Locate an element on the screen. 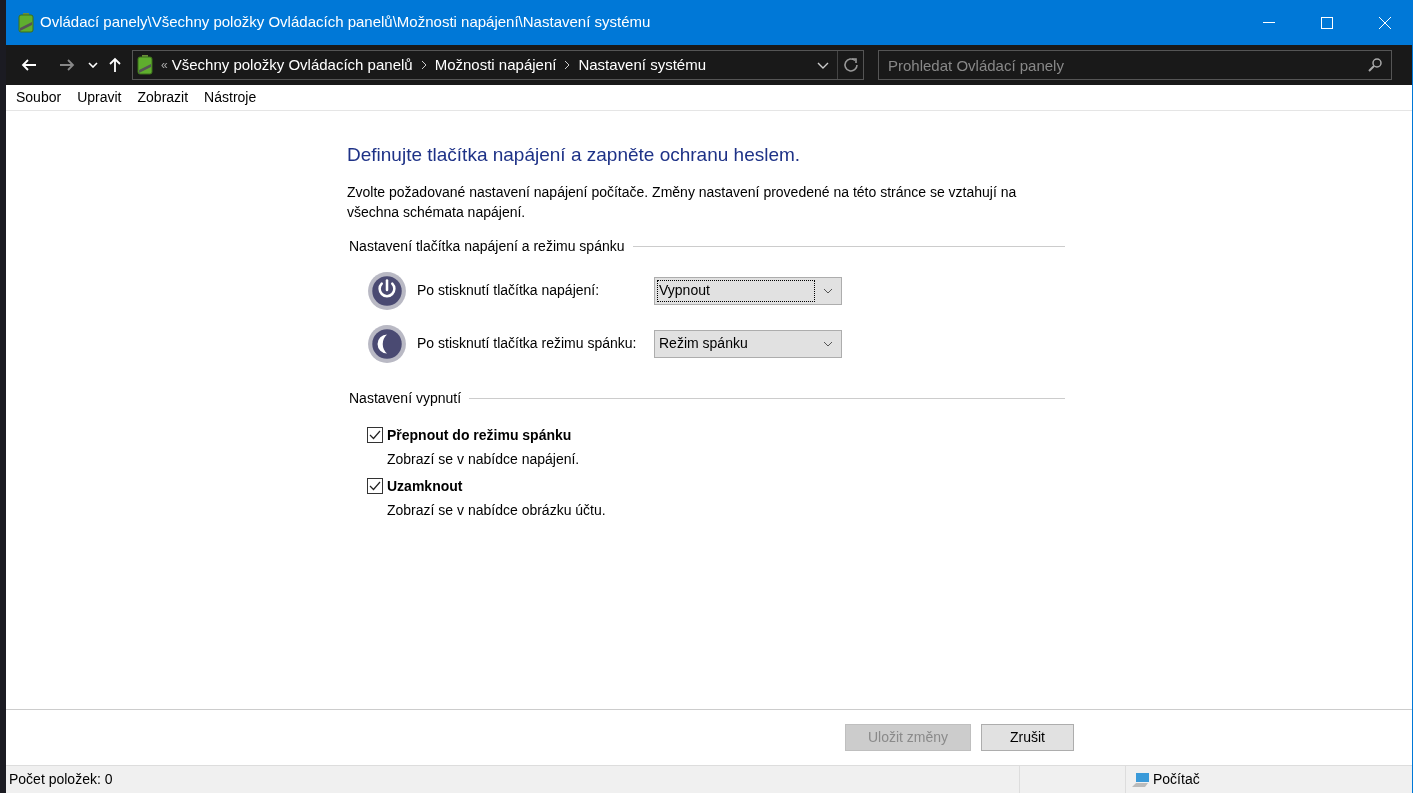 Image resolution: width=1413 pixels, height=793 pixels. cancel-button: Zrušit is located at coordinates (1027, 737).